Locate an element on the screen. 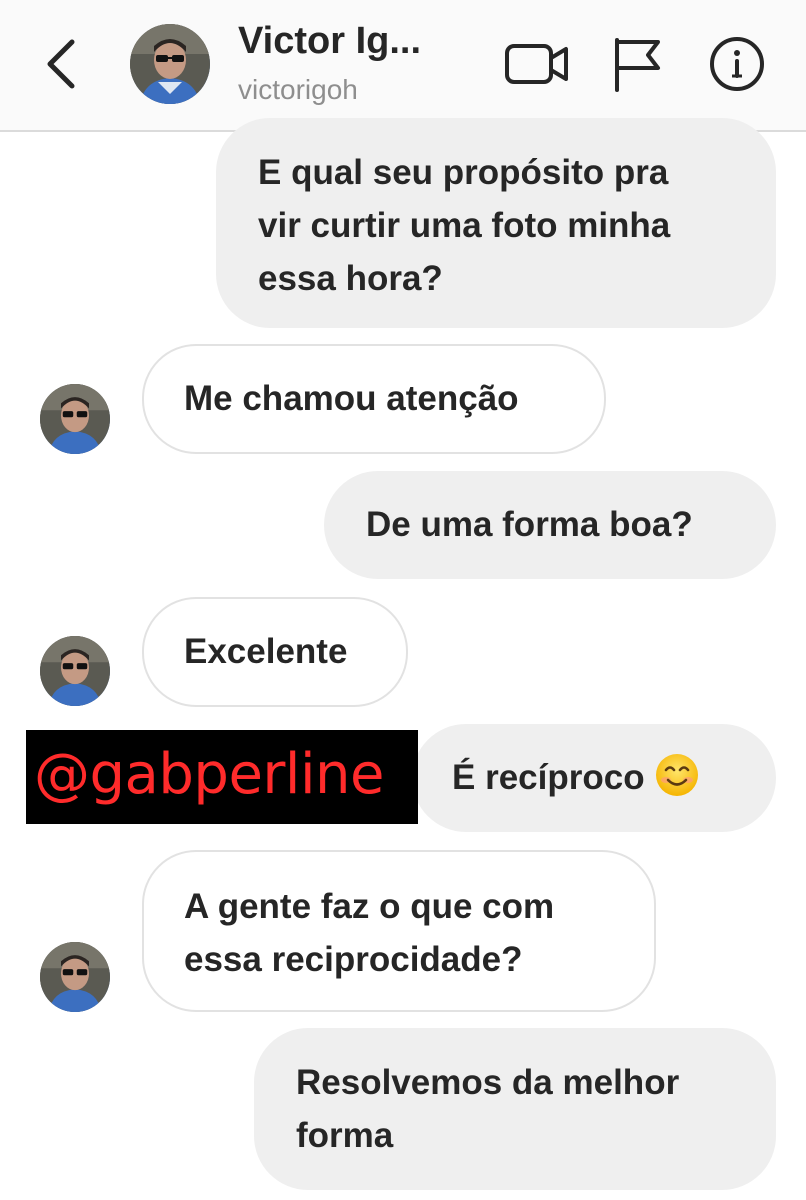 The image size is (806, 1200). back-chevron-icon is located at coordinates (62, 64).